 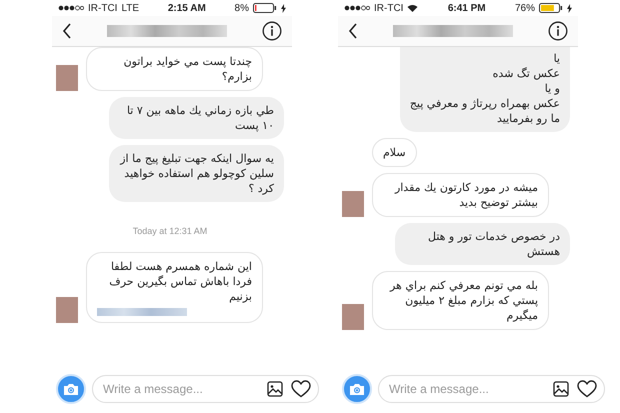 What do you see at coordinates (187, 8) in the screenshot?
I see `time-text: 2:15 AM` at bounding box center [187, 8].